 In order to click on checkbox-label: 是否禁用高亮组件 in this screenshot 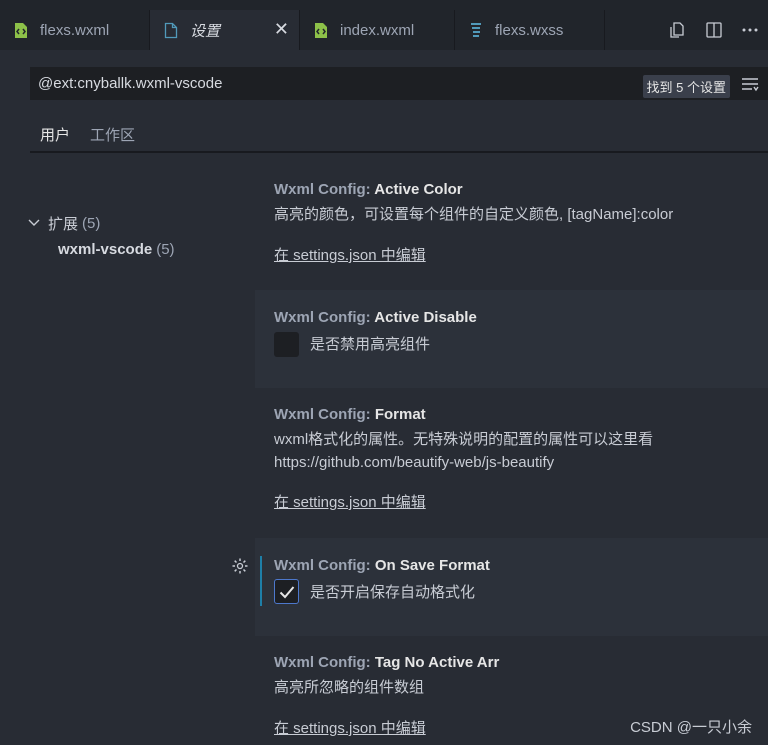, I will do `click(370, 344)`.